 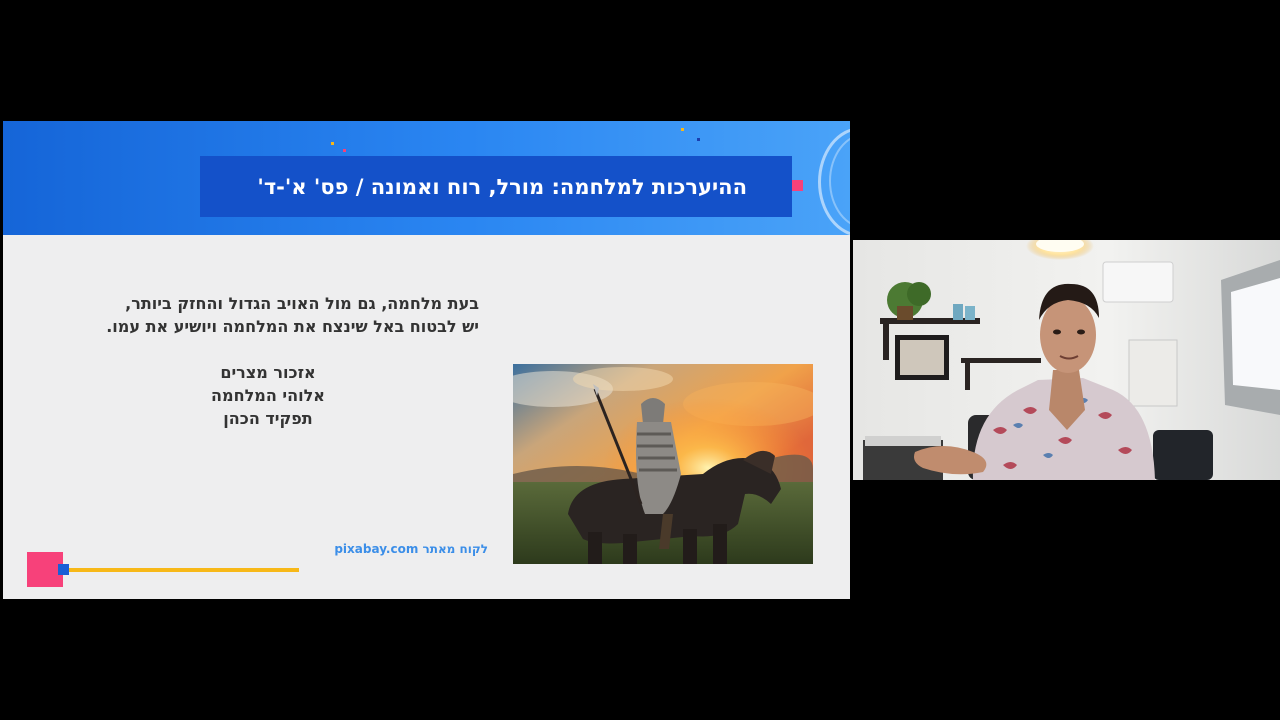 I want to click on title-accent-square, so click(x=797, y=185).